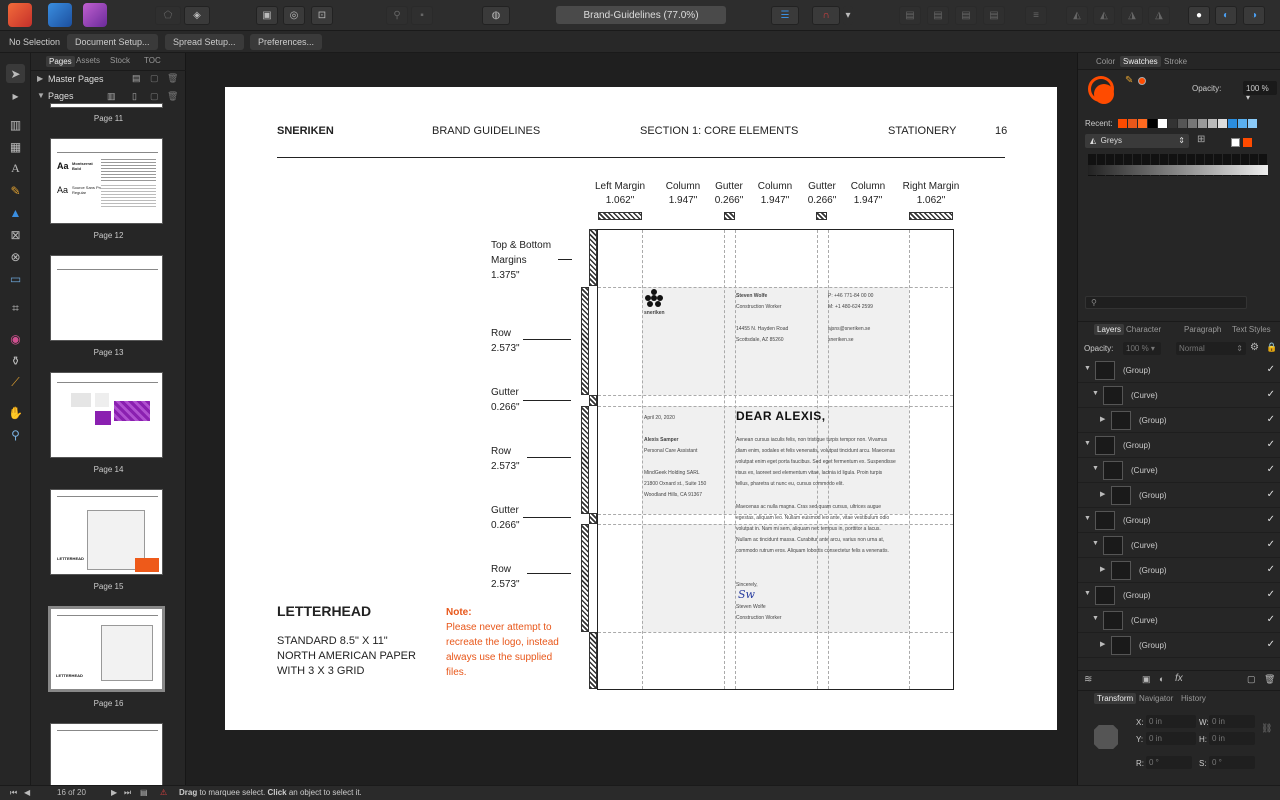  Describe the element at coordinates (15, 212) in the screenshot. I see `shape-tool-icon: ▲` at that location.